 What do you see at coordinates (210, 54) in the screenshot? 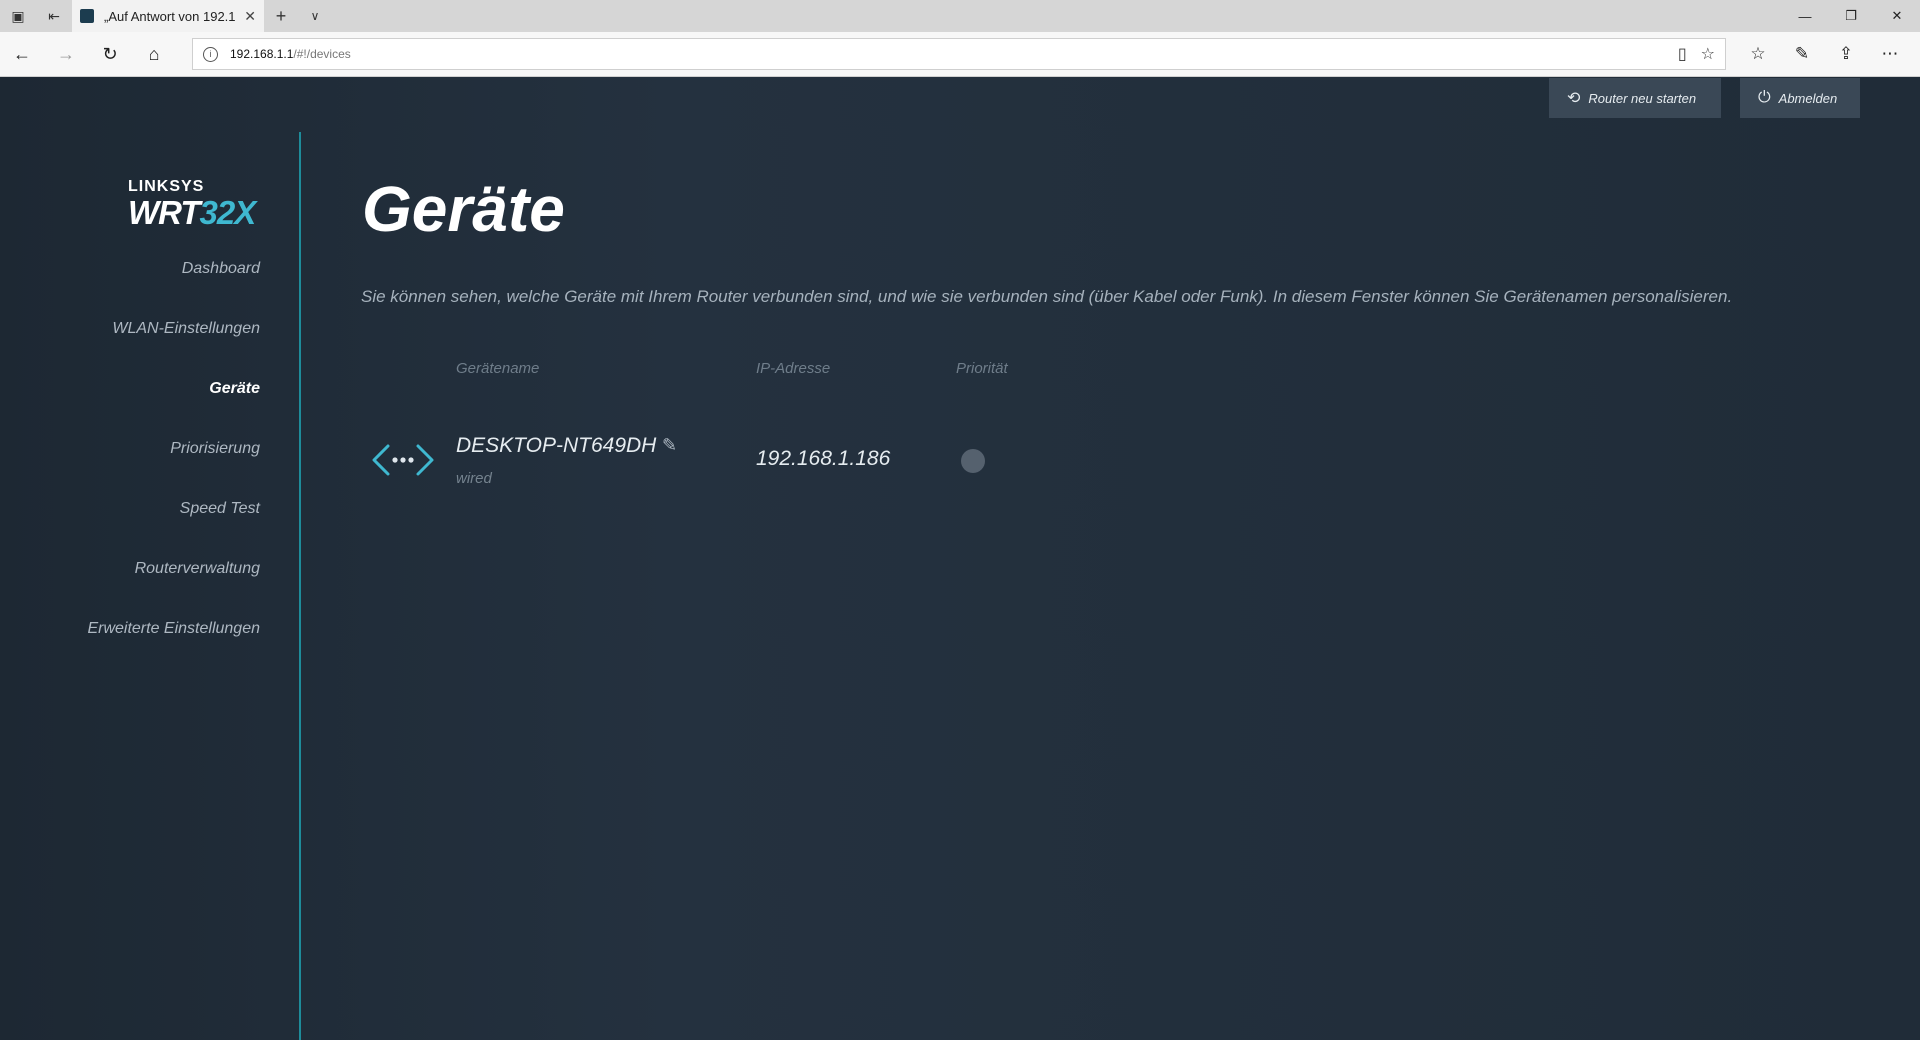
I see `site-info-icon: i` at bounding box center [210, 54].